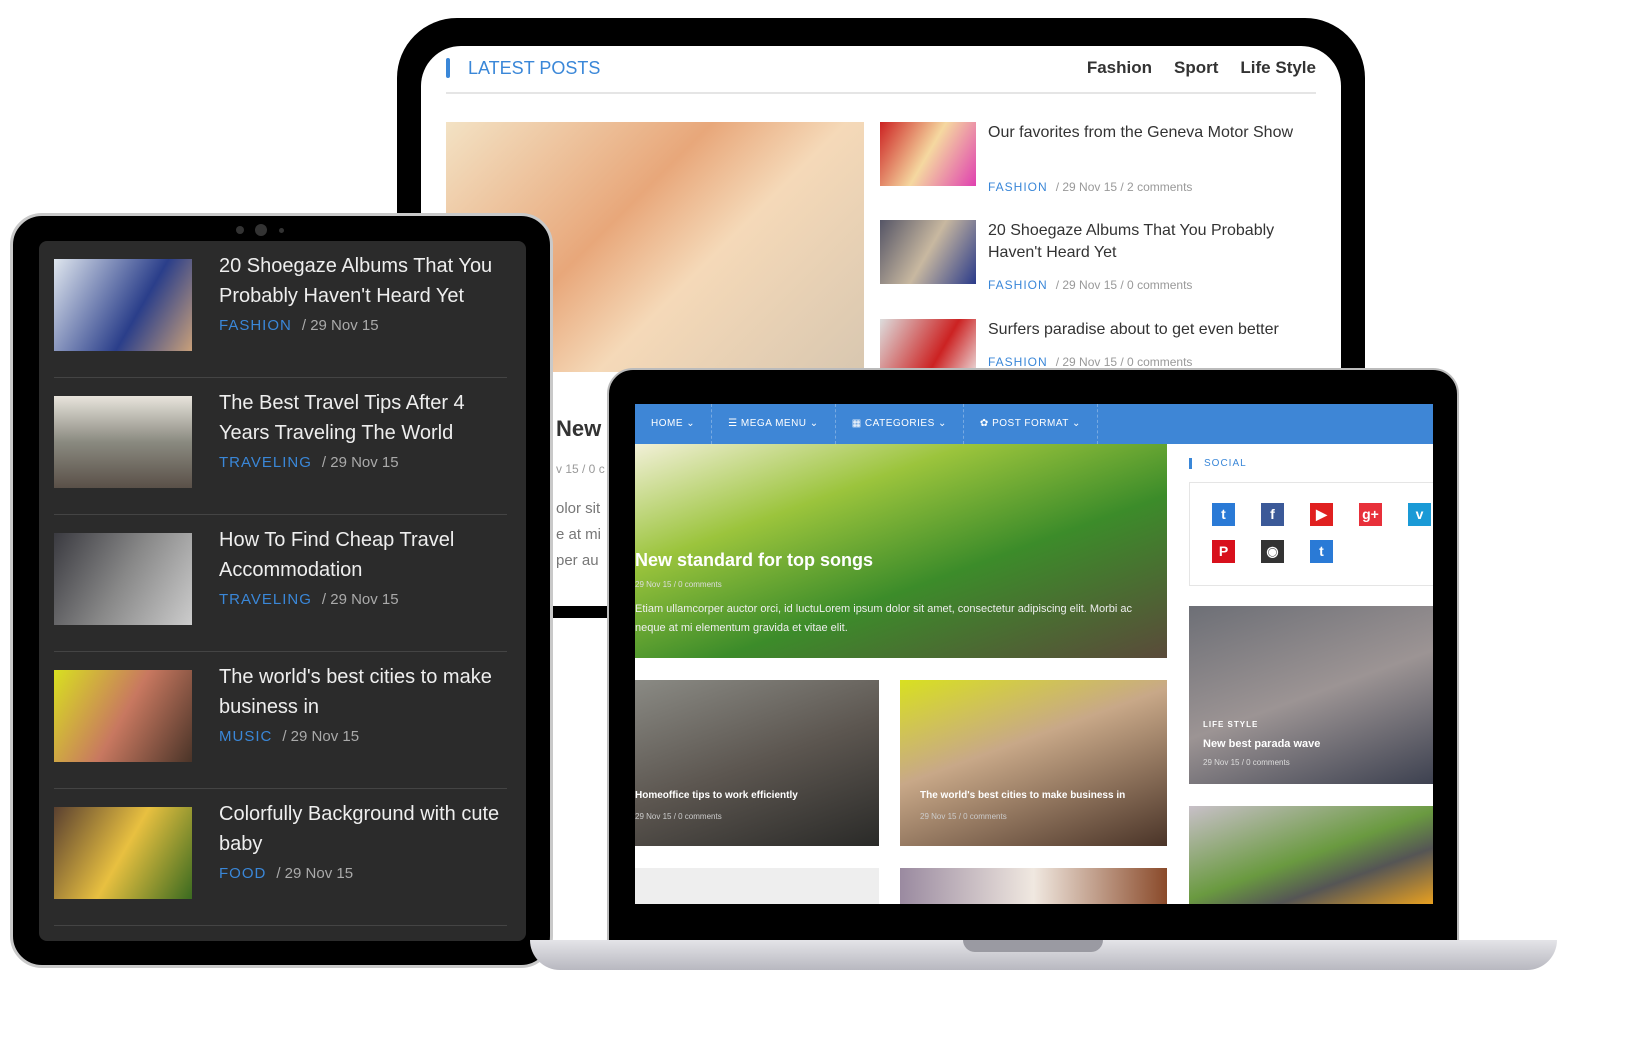 The width and height of the screenshot is (1630, 1037). What do you see at coordinates (774, 424) in the screenshot?
I see `nav-mega-menu: ☰ MEGA MENU ⌄` at bounding box center [774, 424].